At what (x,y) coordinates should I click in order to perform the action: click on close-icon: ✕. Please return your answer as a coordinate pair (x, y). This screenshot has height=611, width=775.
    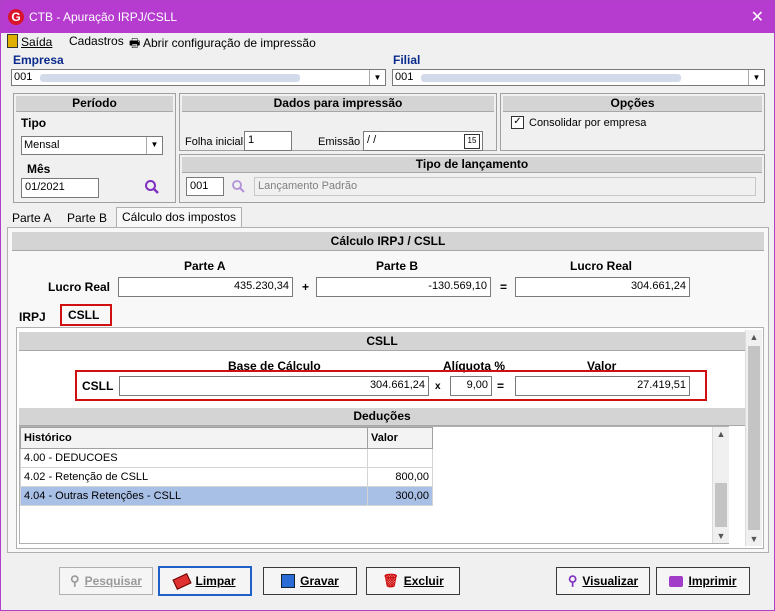
    Looking at the image, I should click on (757, 17).